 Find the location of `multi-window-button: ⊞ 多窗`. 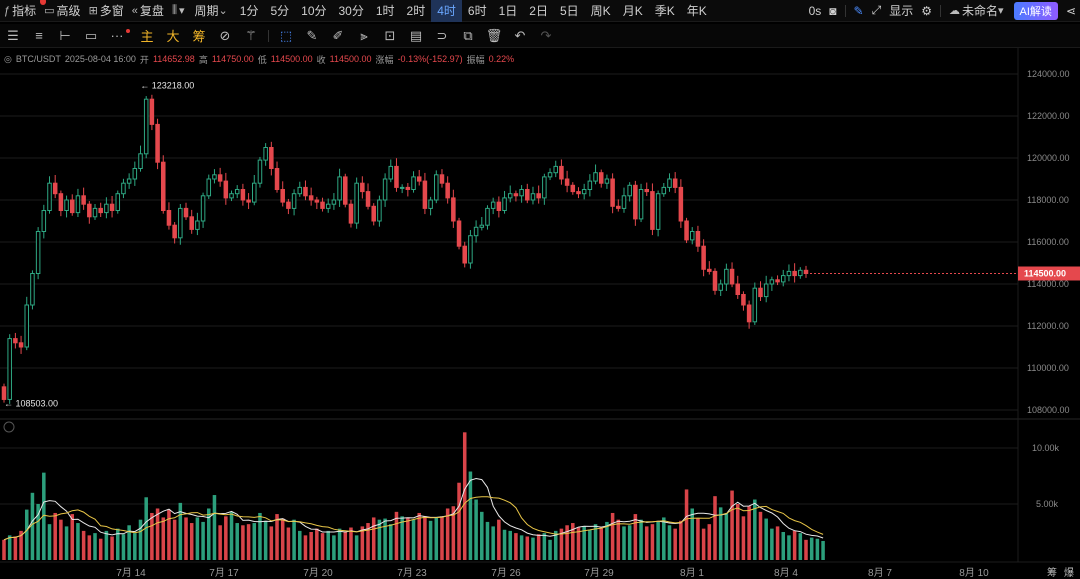

multi-window-button: ⊞ 多窗 is located at coordinates (106, 11).